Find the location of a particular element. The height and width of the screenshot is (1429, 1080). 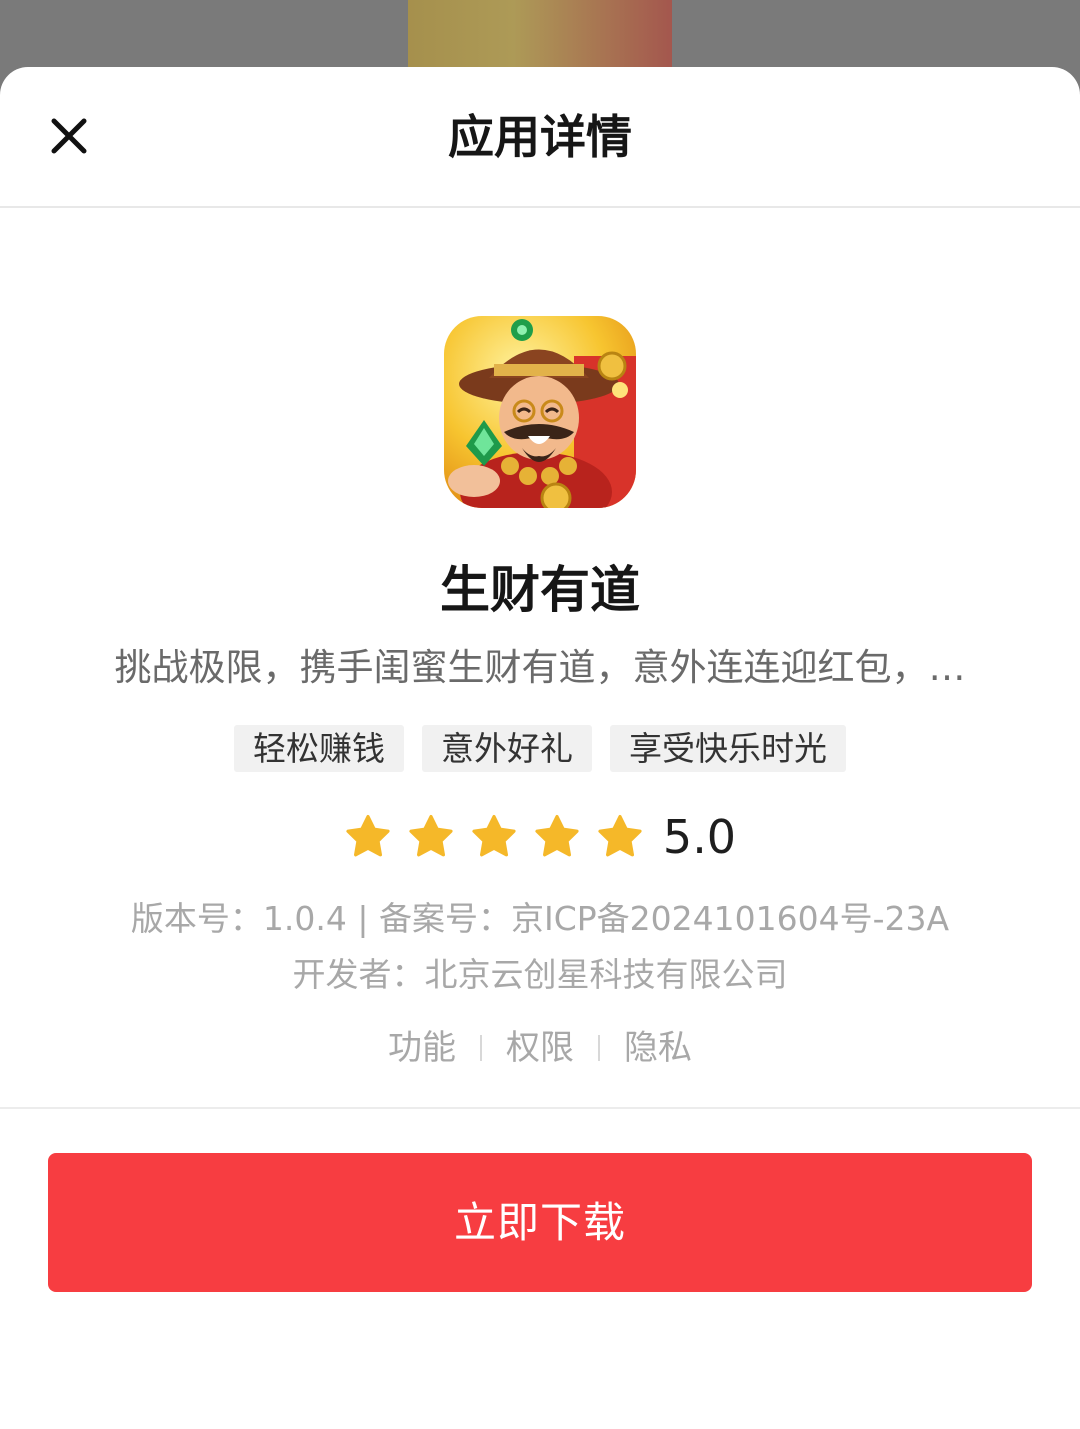

rating: 5.0 is located at coordinates (540, 837).